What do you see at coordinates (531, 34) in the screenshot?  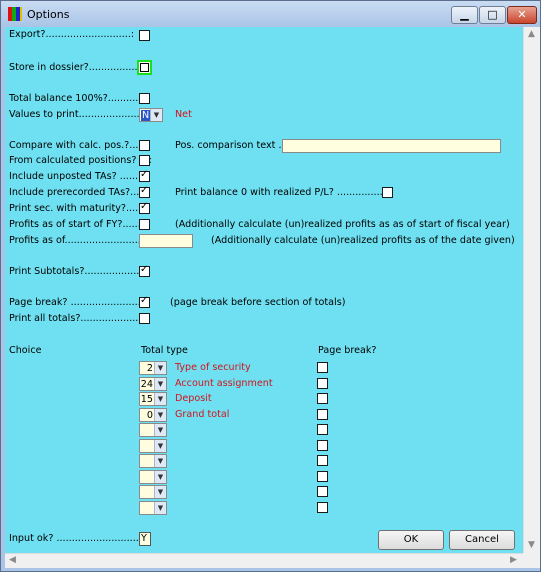 I see `scroll-up-icon: ▲` at bounding box center [531, 34].